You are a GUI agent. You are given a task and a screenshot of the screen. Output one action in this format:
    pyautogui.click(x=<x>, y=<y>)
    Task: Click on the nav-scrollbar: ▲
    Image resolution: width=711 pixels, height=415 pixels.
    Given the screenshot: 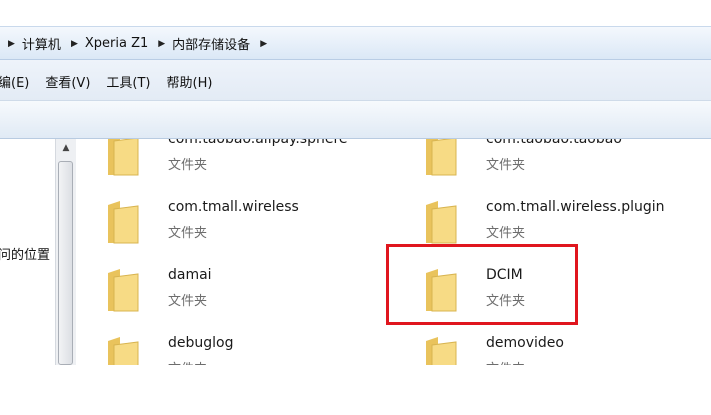 What is the action you would take?
    pyautogui.click(x=66, y=252)
    